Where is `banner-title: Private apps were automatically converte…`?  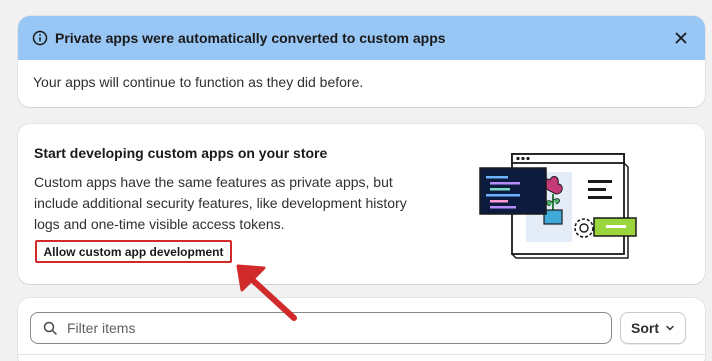
banner-title: Private apps were automatically converte… is located at coordinates (250, 38).